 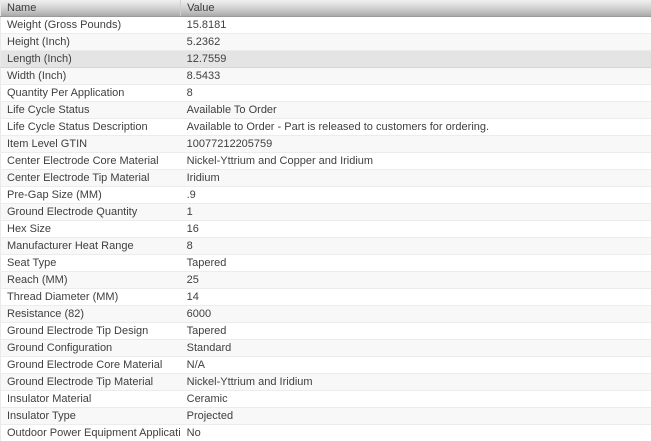 I want to click on attribute-name-cell: Ground Electrode Core Material, so click(x=85, y=365).